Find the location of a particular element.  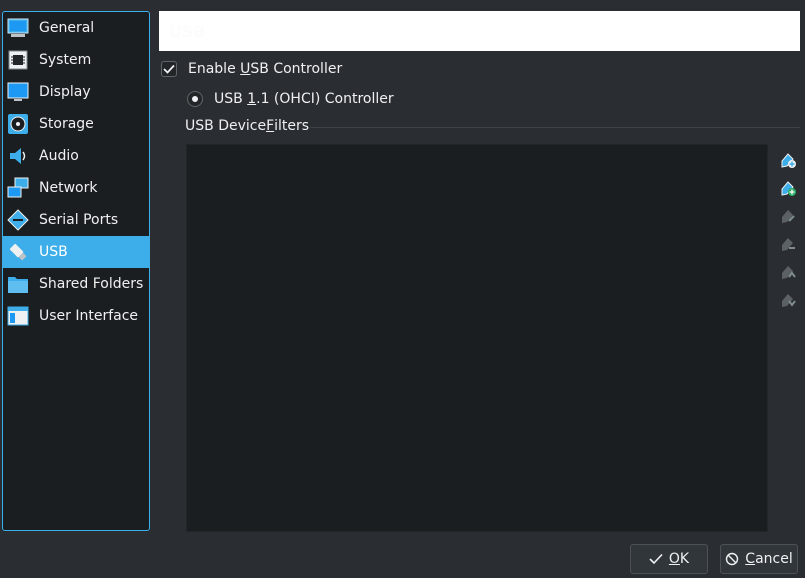

usb-device-filters-title: USB Device Filters is located at coordinates (247, 126).